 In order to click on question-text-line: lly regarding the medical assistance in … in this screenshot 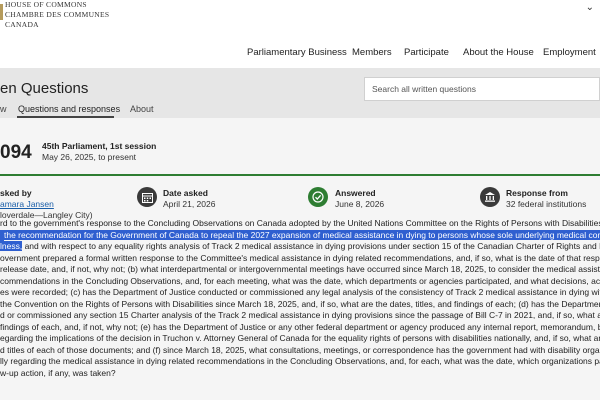, I will do `click(300, 361)`.